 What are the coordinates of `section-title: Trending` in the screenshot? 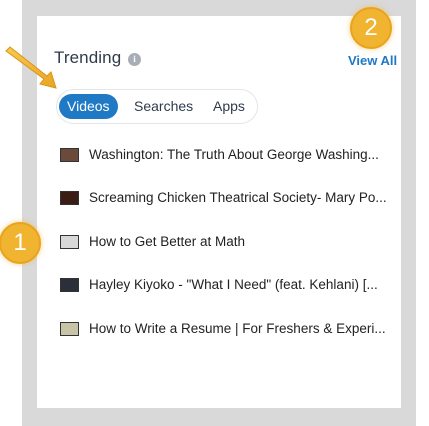 It's located at (88, 57).